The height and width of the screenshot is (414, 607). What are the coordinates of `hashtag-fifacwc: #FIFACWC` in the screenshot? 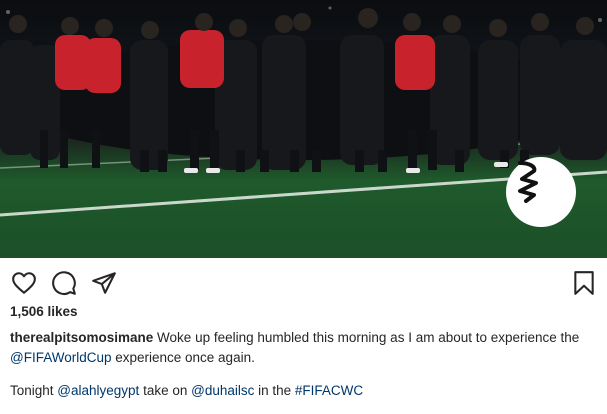 It's located at (329, 390).